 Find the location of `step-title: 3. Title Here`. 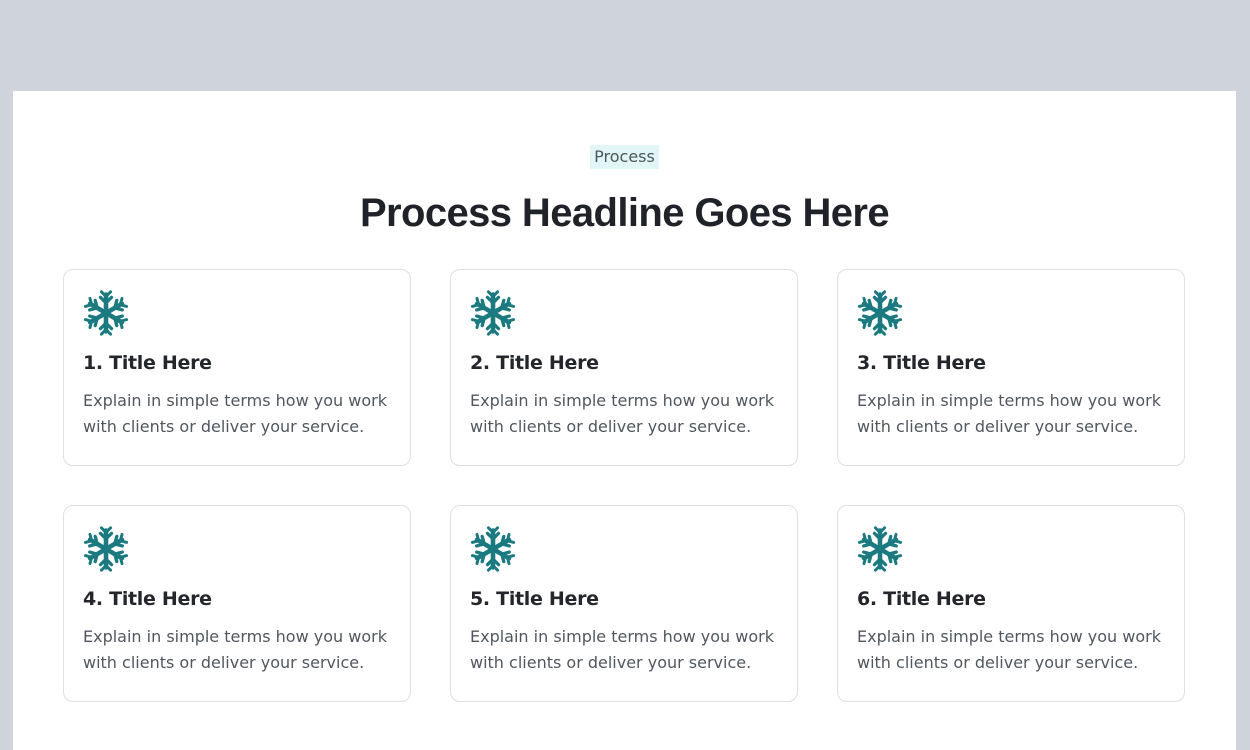

step-title: 3. Title Here is located at coordinates (921, 363).